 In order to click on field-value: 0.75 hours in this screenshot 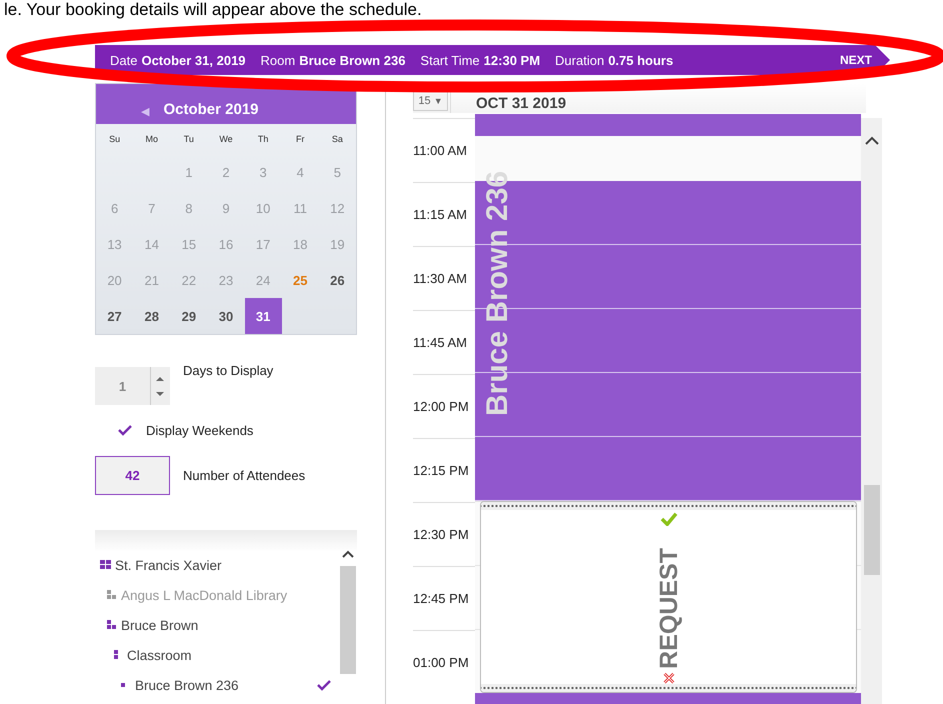, I will do `click(641, 60)`.